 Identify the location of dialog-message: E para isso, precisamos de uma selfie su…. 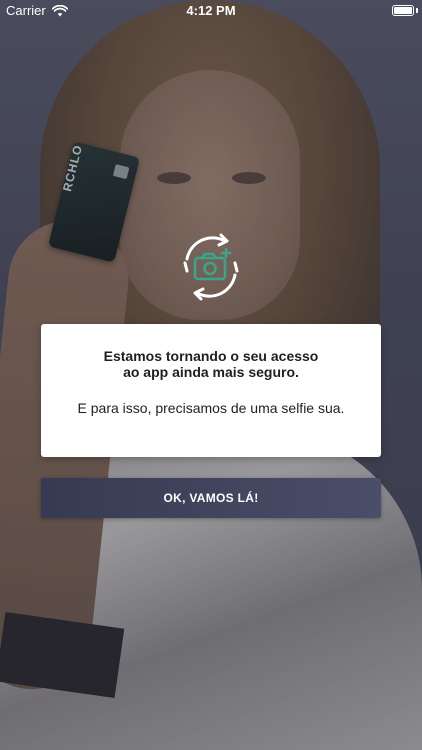
(211, 408).